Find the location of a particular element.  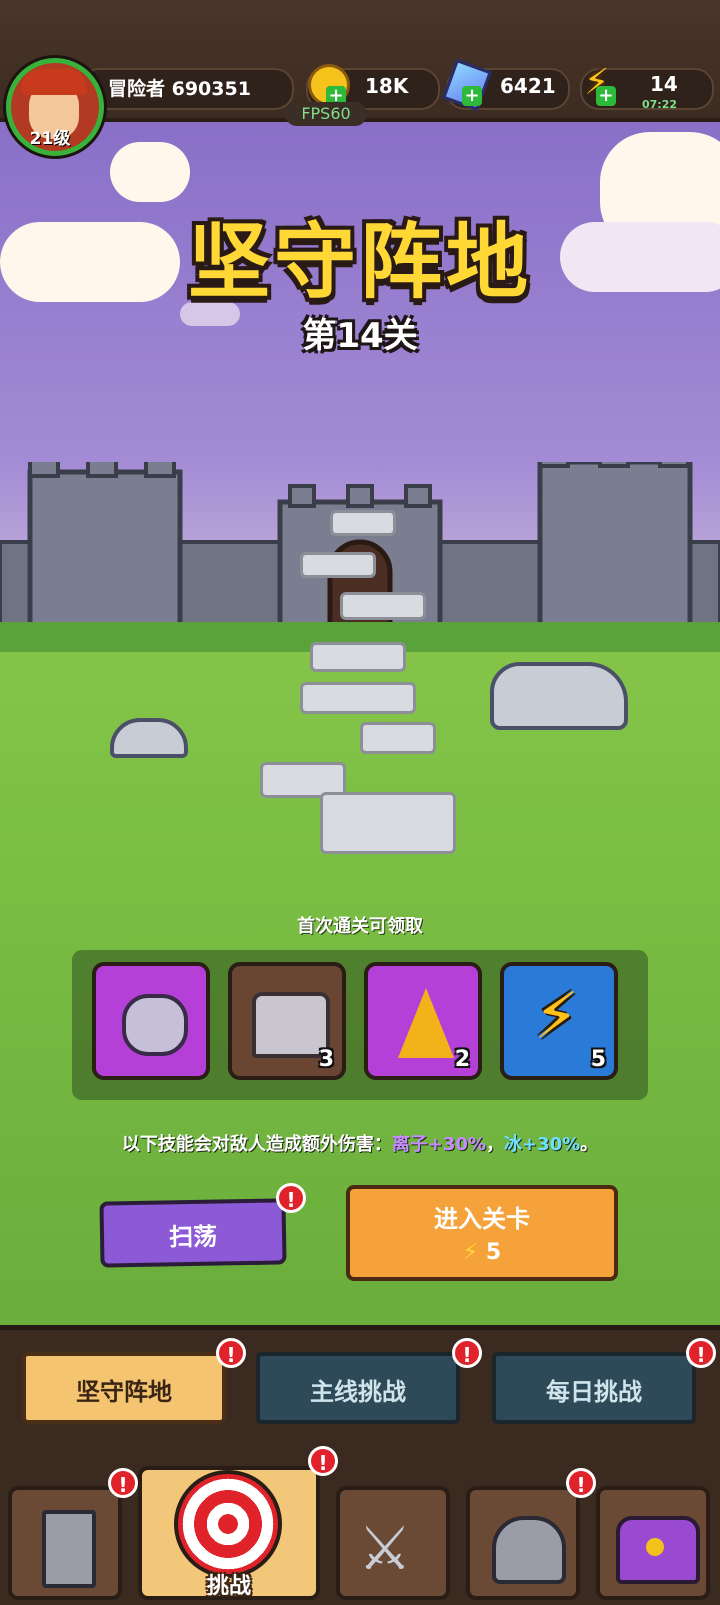

sweep-button: 扫荡 is located at coordinates (193, 1233).